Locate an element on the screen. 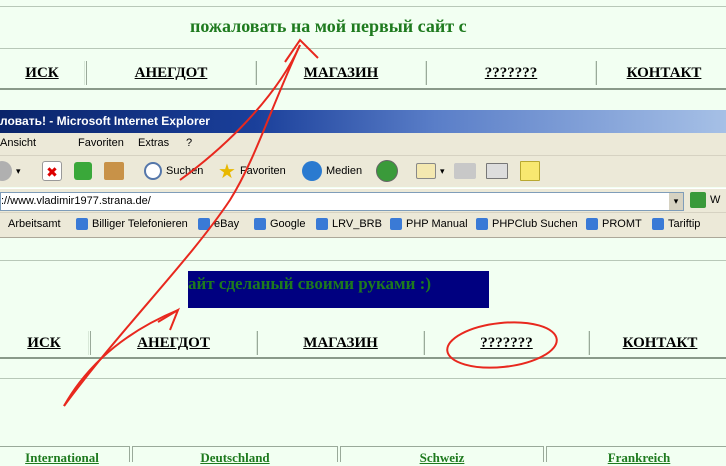  tab-label: Deutschland is located at coordinates (234, 457).